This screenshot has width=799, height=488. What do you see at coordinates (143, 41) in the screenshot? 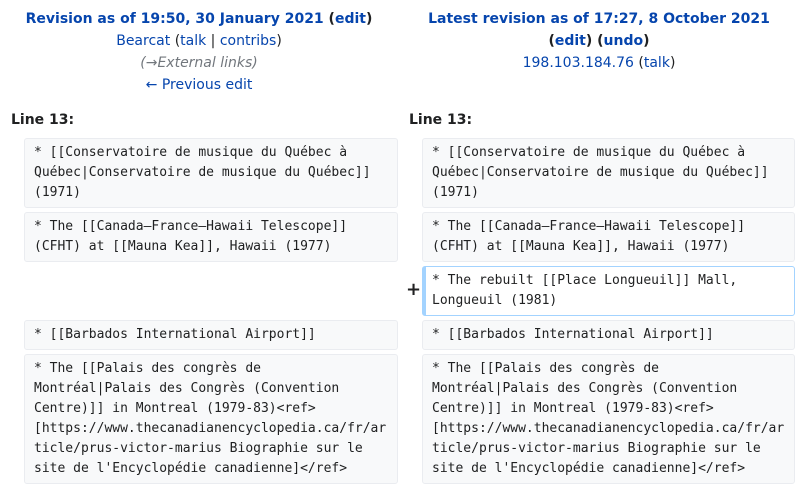
I see `left-user-link: Bearcat` at bounding box center [143, 41].